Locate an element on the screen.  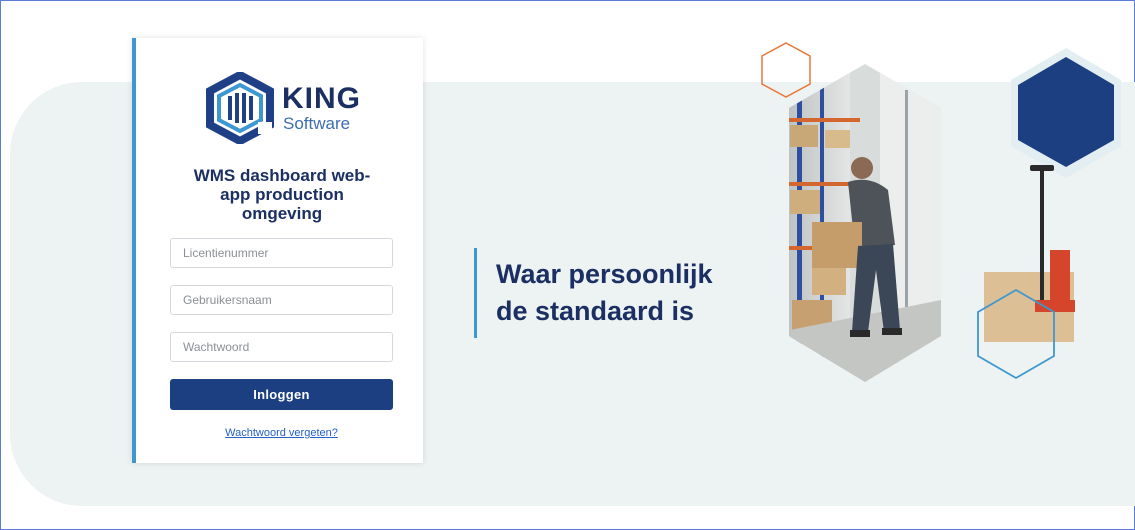
pallet-jack-scene is located at coordinates (1029, 253).